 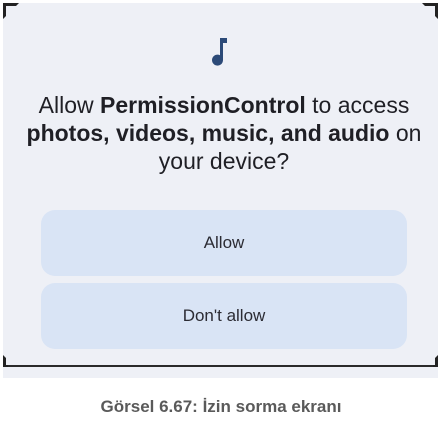 I want to click on crop-corner-bottom-left, so click(x=12, y=362).